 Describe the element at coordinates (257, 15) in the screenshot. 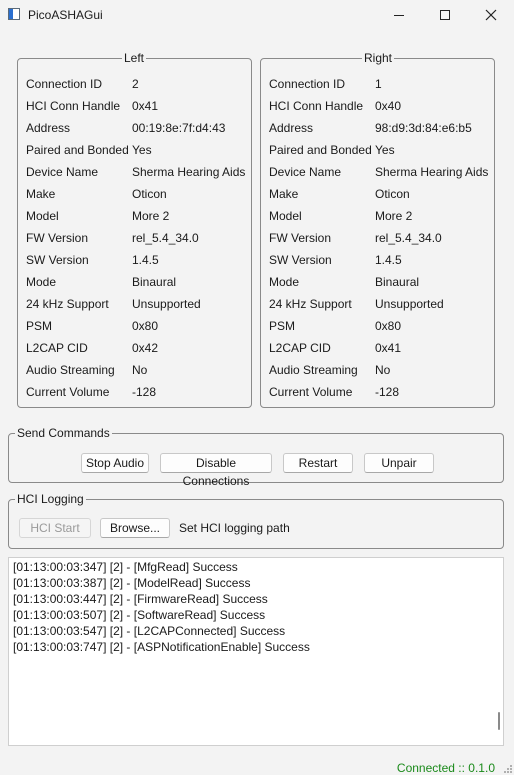

I see `title-bar: PicoASHAGui` at that location.